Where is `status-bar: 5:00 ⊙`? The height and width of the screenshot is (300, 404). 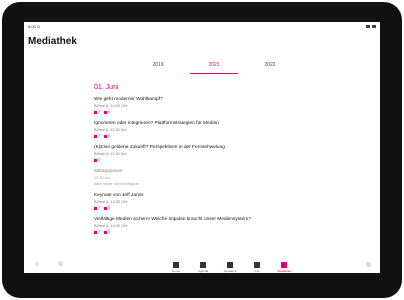 status-bar: 5:00 ⊙ is located at coordinates (202, 26).